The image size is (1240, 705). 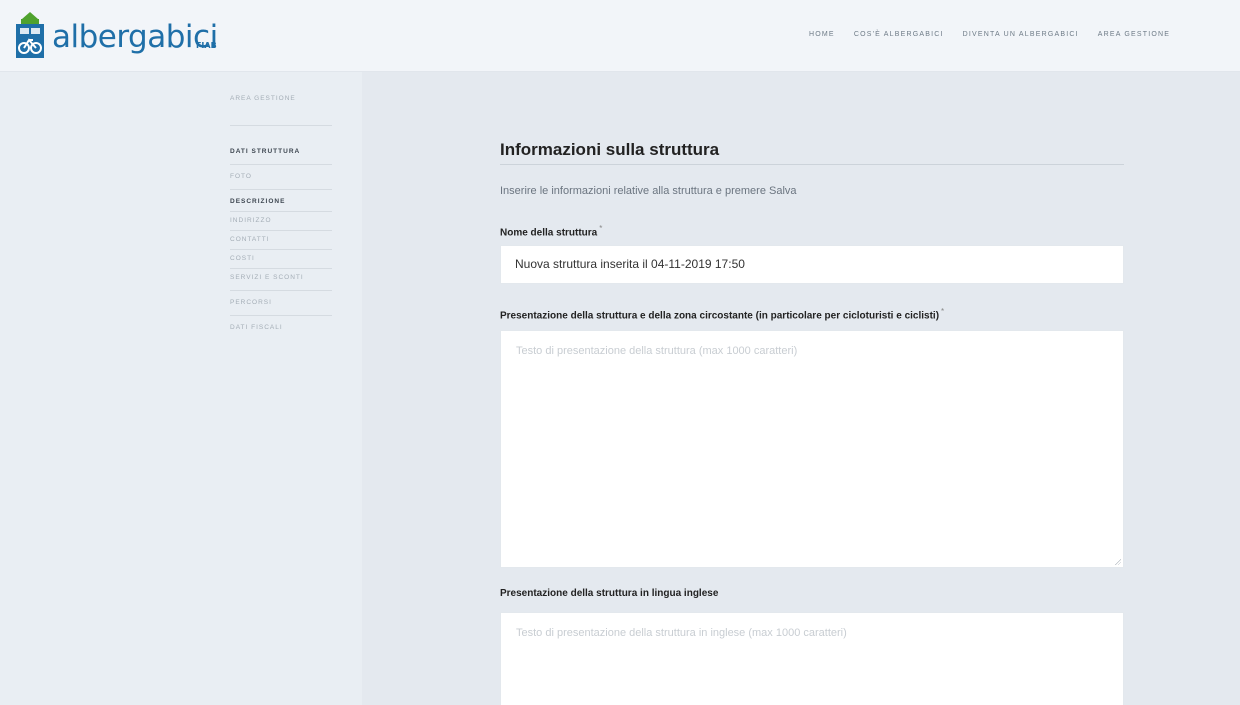 What do you see at coordinates (270, 278) in the screenshot?
I see `sidebar-item-servizi-sconti: SERVIZI E SCONTI` at bounding box center [270, 278].